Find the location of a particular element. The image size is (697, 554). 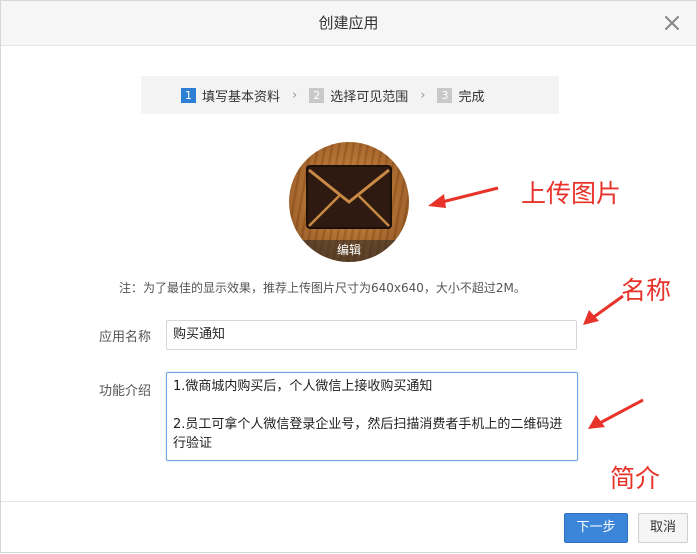

dialog-title: 创建应用 is located at coordinates (348, 23).